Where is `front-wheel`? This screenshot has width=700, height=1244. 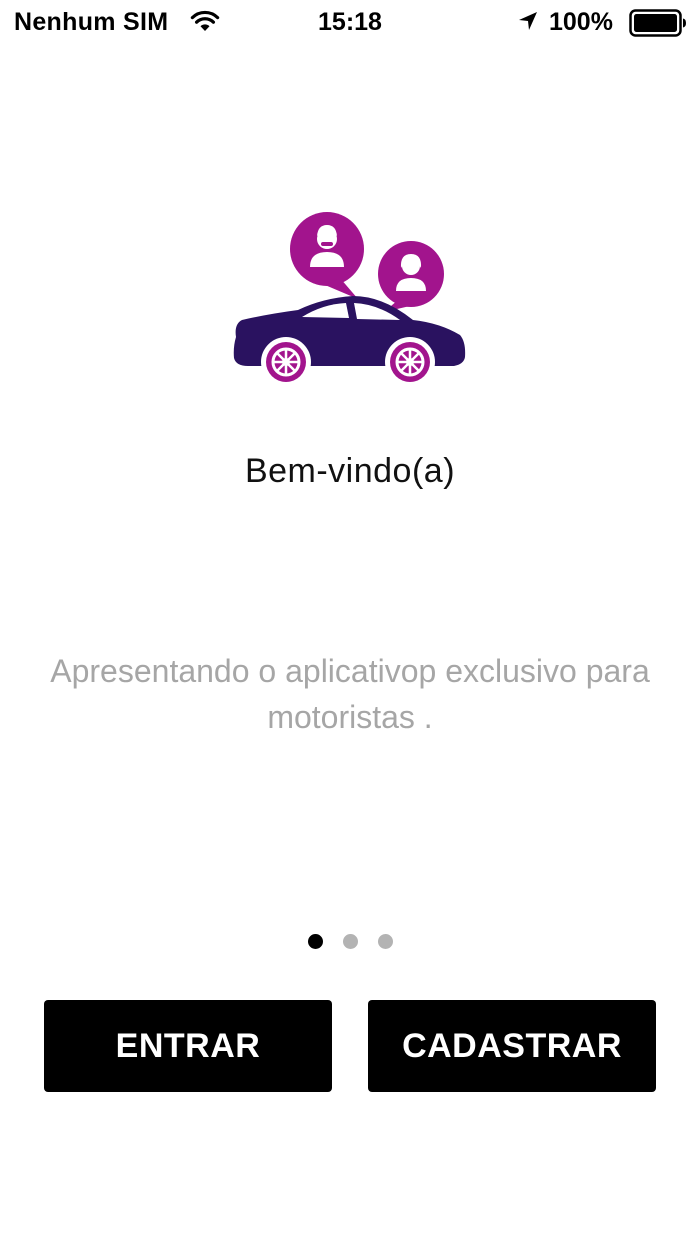
front-wheel is located at coordinates (286, 362).